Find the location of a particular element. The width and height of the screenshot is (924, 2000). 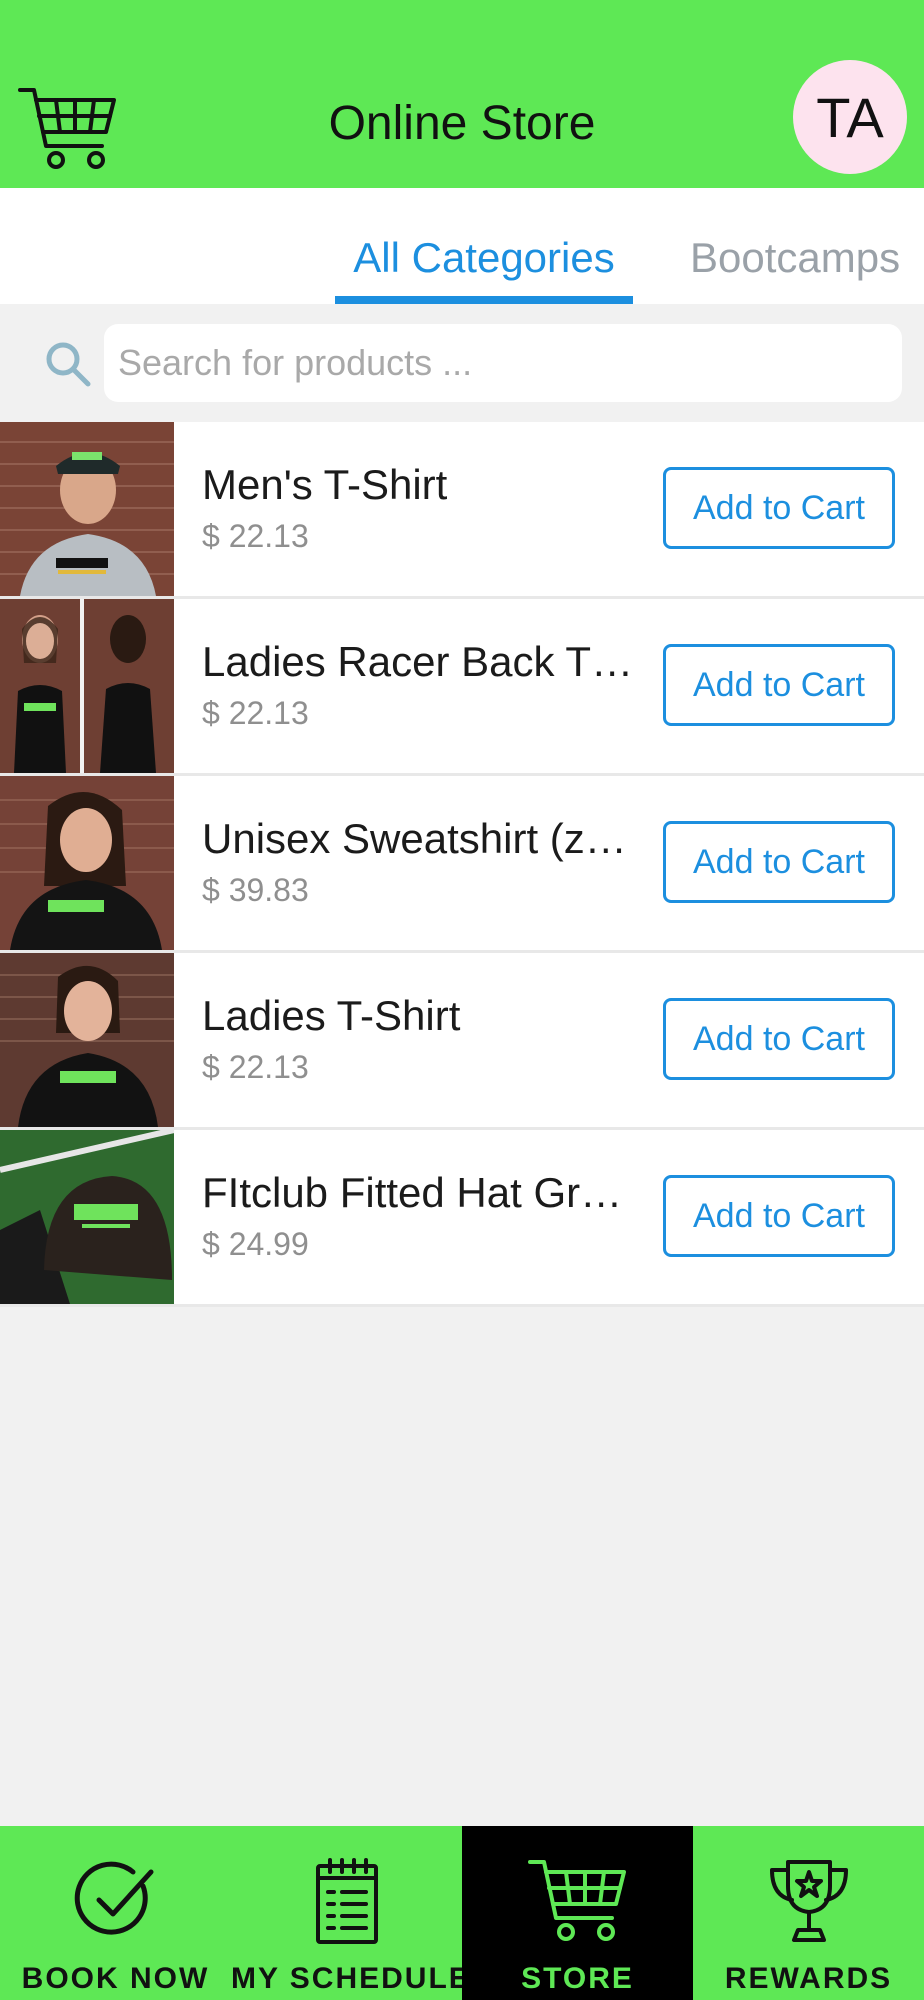

active-tab-indicator is located at coordinates (484, 300).